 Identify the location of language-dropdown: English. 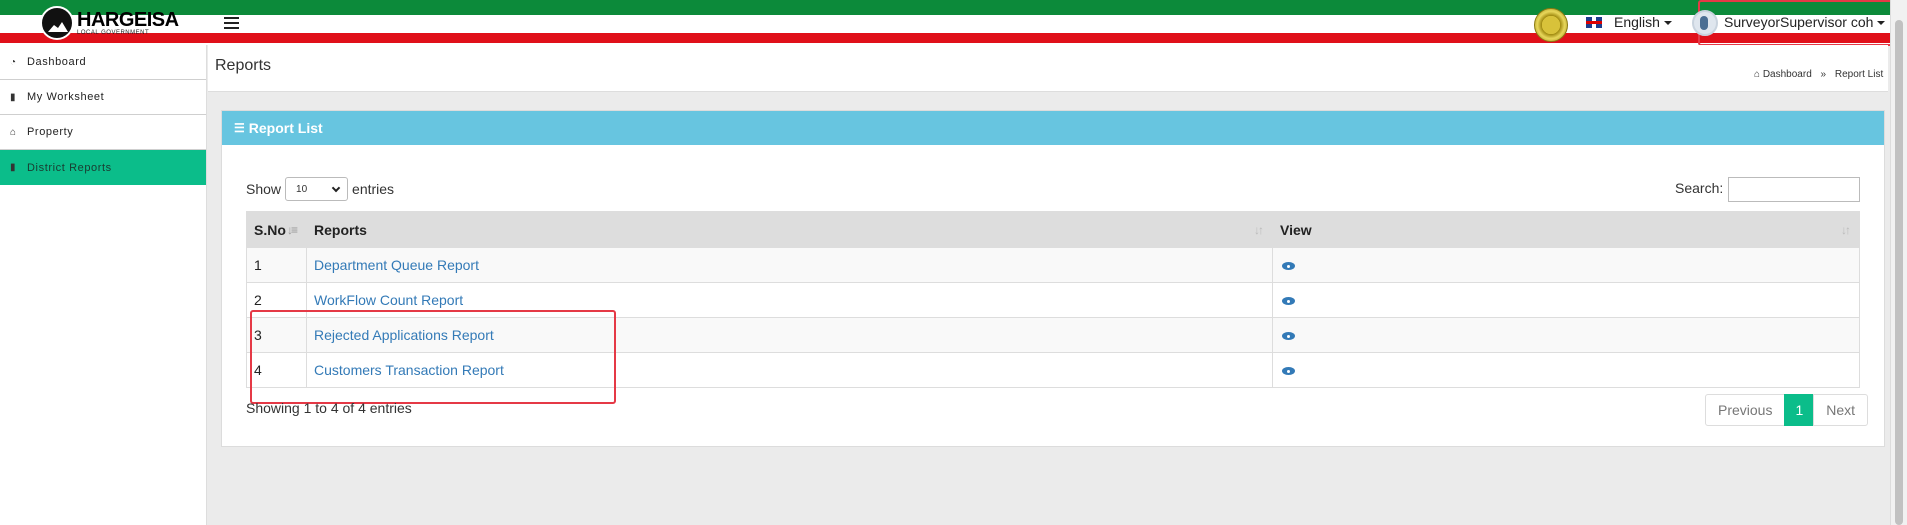
(1643, 22).